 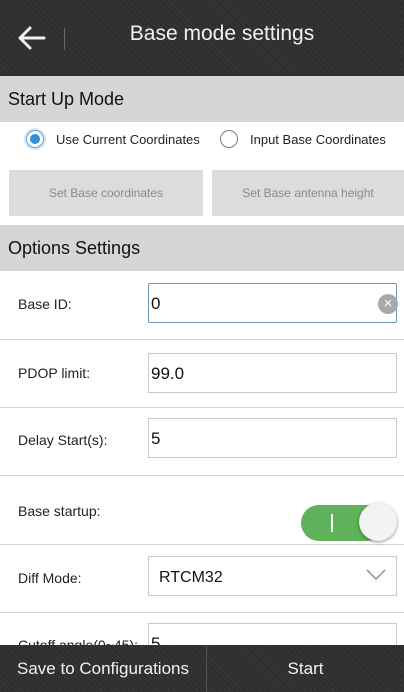 I want to click on save-to-configurations-button: Save to Configurations, so click(x=103, y=668).